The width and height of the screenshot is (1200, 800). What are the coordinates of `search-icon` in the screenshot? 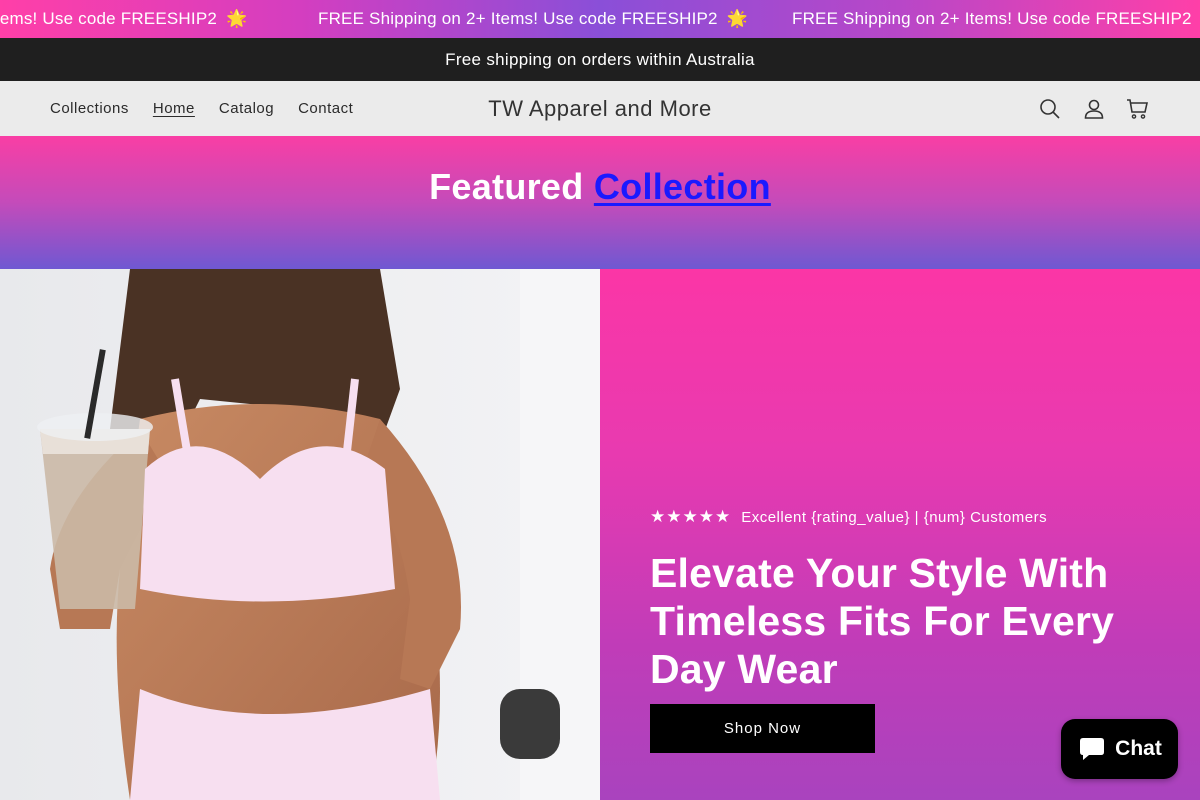 It's located at (1050, 109).